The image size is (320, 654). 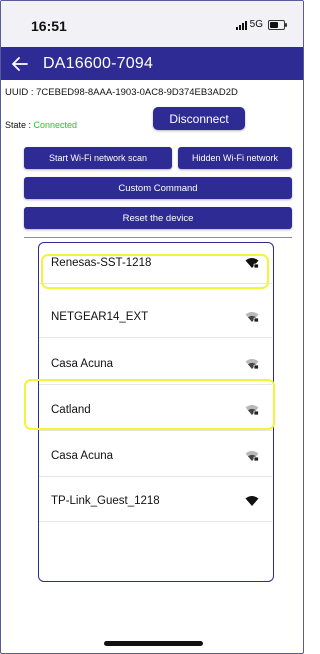 What do you see at coordinates (18, 125) in the screenshot?
I see `state-label: State :` at bounding box center [18, 125].